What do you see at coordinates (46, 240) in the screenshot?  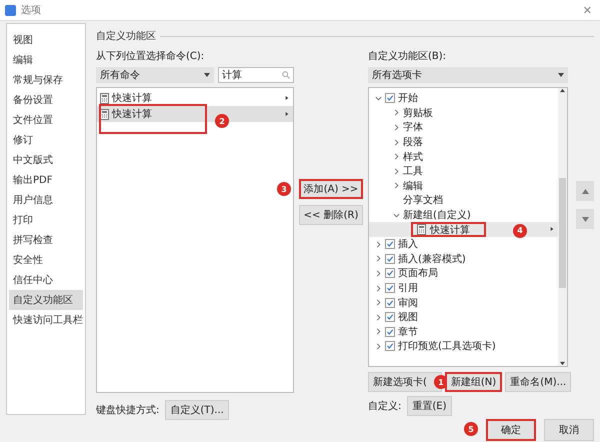 I see `sidebar-item: 拼写检查` at bounding box center [46, 240].